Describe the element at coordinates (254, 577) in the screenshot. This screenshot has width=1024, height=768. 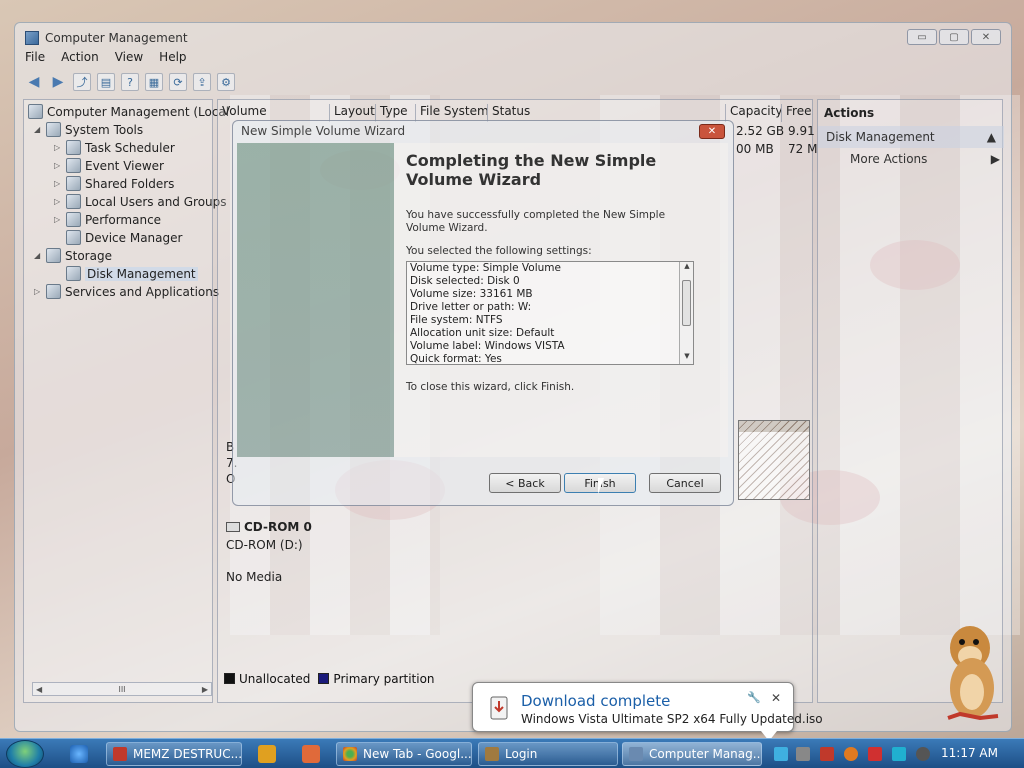
I see `cdrom-media-status: No Media` at that location.